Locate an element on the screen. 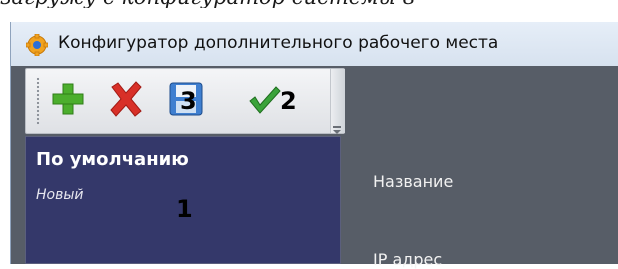  plus-icon is located at coordinates (71, 99).